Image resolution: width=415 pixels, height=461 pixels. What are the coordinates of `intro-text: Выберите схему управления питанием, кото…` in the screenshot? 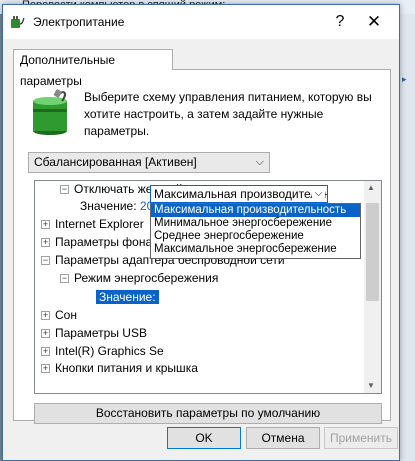 It's located at (228, 114).